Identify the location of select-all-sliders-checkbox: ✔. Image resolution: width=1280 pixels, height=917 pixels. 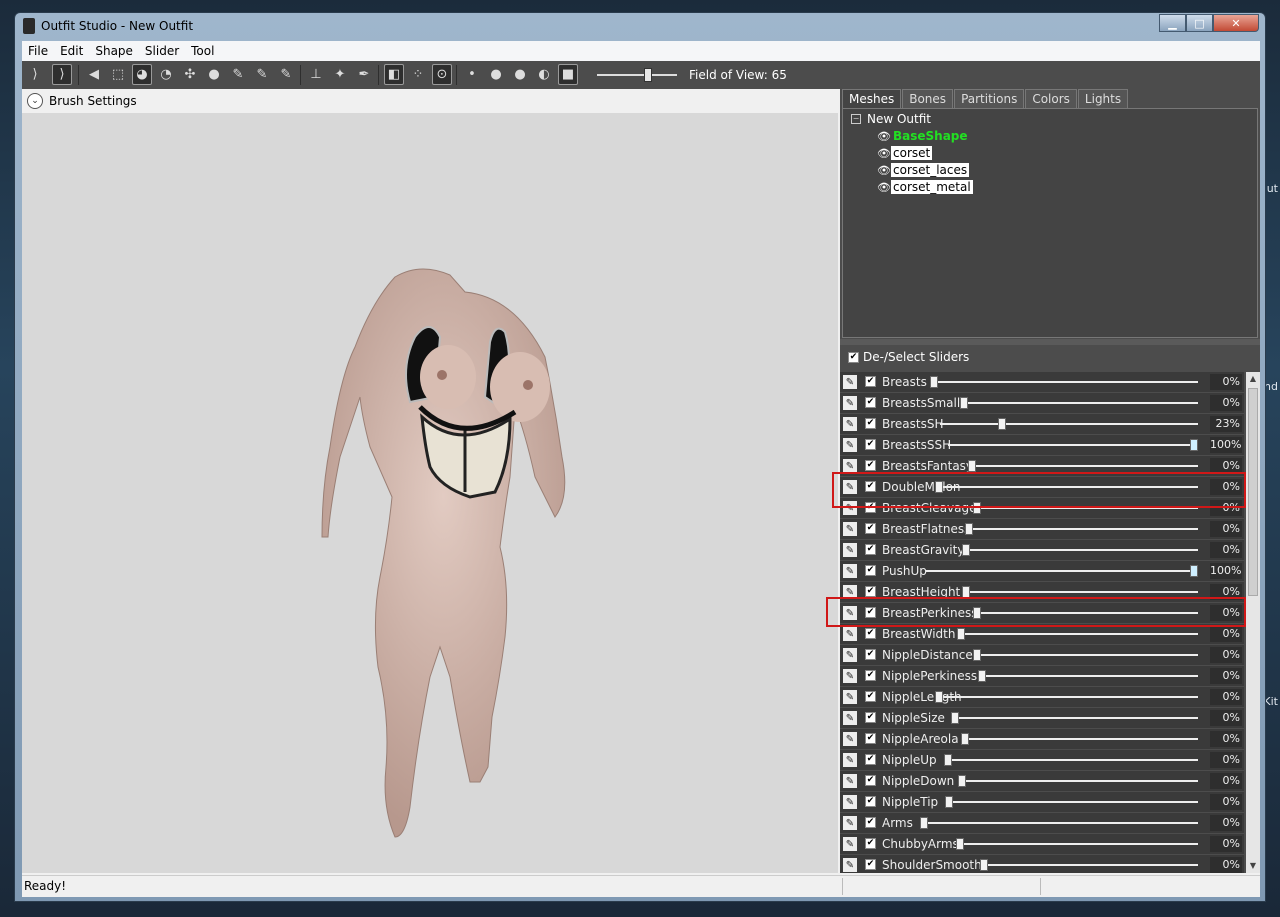
(853, 357).